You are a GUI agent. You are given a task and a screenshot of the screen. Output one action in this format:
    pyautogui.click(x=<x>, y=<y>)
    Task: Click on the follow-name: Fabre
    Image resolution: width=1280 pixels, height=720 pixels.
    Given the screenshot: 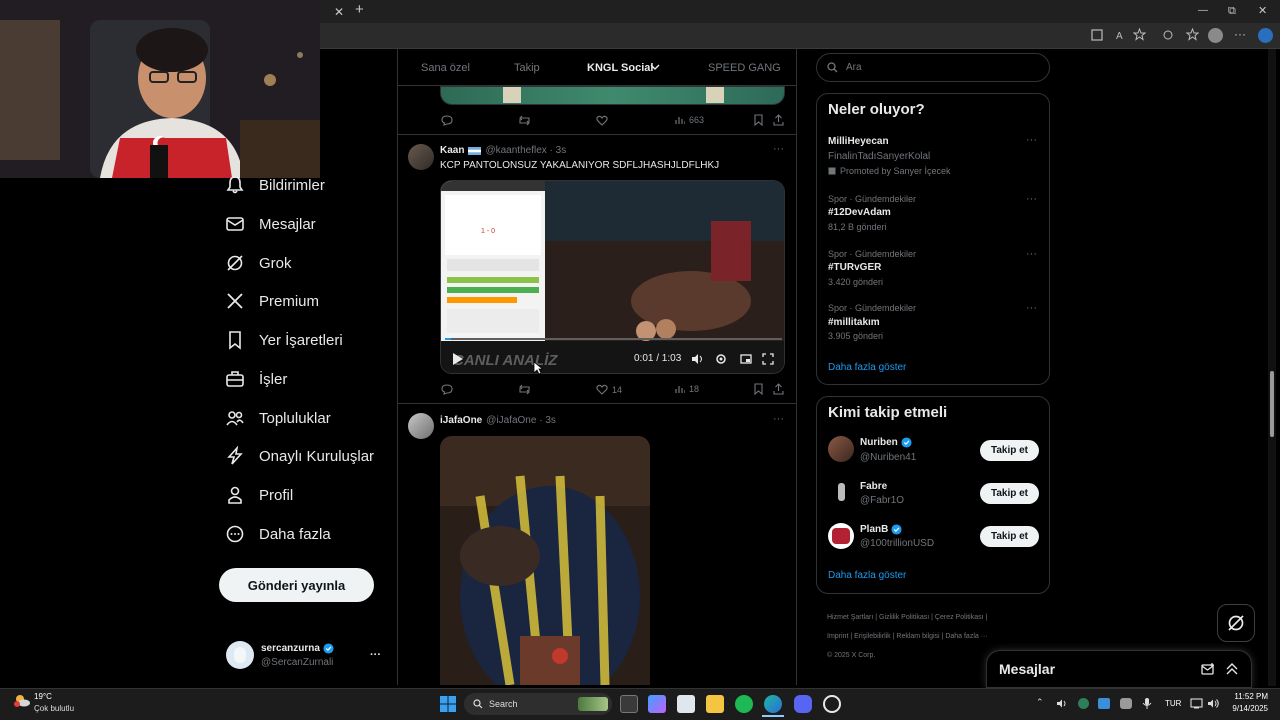 What is the action you would take?
    pyautogui.click(x=873, y=486)
    